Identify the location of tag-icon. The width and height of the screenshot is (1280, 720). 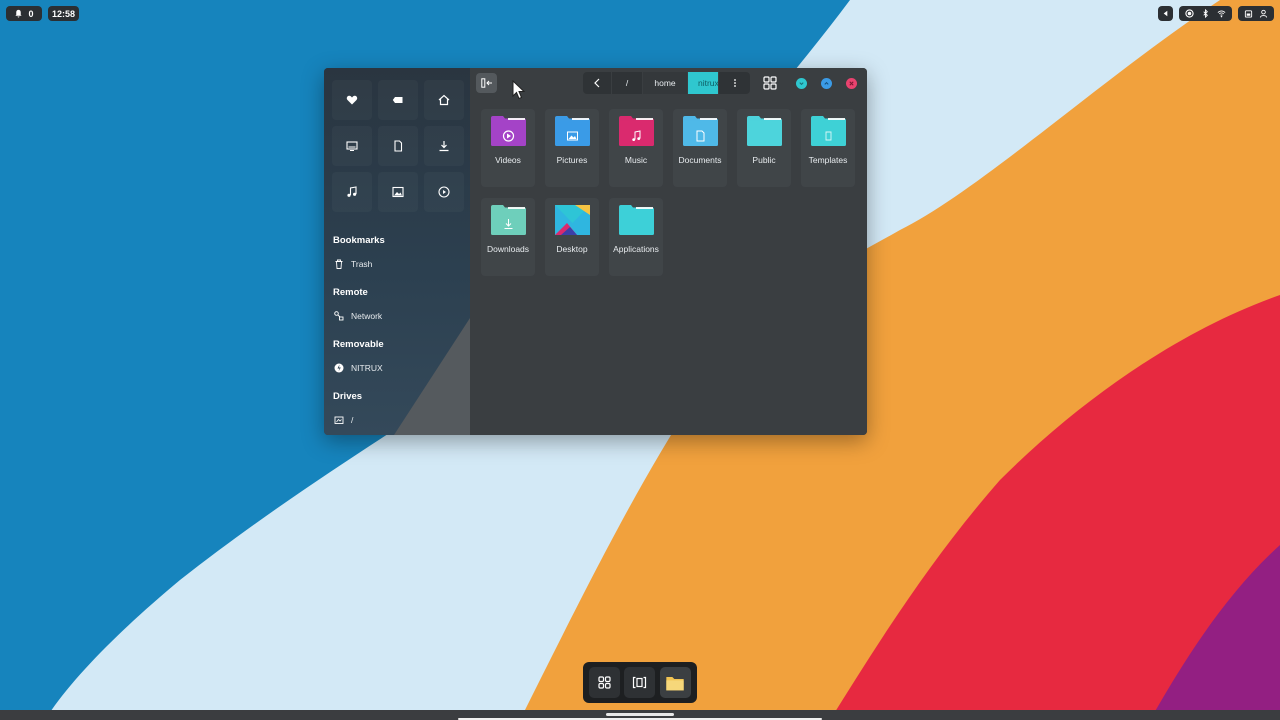
(397, 100).